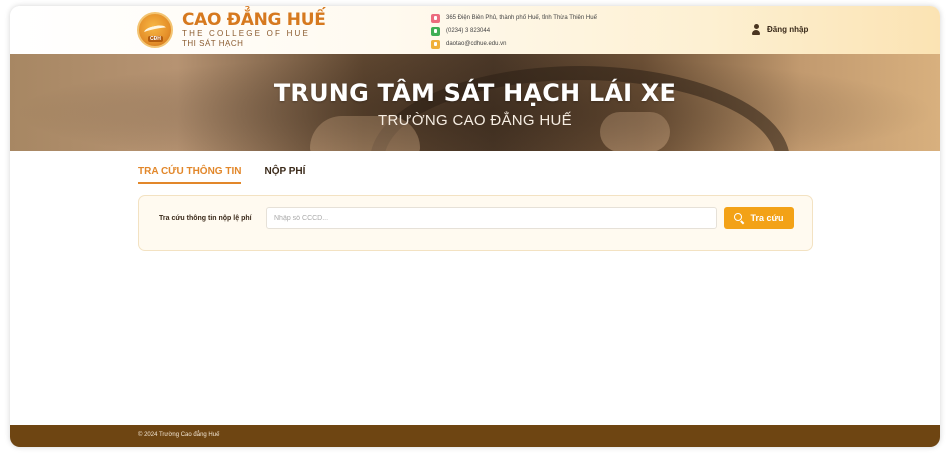 The image size is (950, 461). I want to click on hero-title: TRUNG TÂM SÁT HẠCH LÁI XE, so click(475, 93).